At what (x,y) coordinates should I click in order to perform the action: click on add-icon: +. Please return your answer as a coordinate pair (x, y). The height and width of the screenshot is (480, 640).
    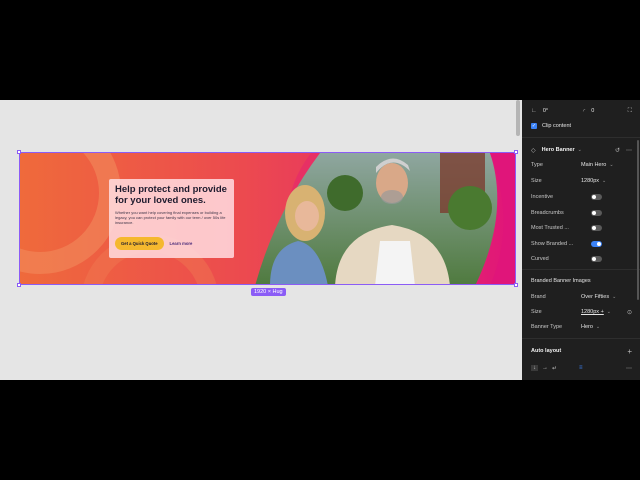
    Looking at the image, I should click on (629, 351).